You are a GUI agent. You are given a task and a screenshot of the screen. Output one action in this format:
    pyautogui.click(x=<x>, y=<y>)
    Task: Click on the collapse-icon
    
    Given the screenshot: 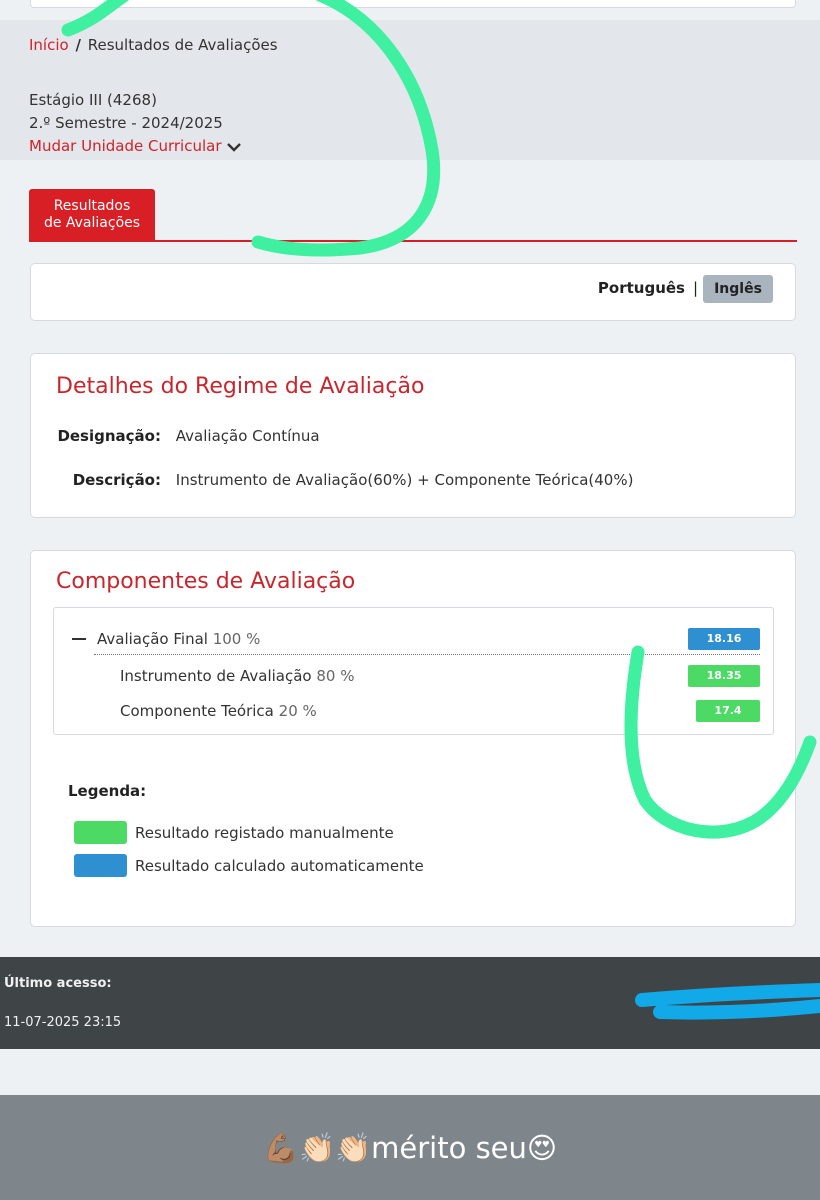 What is the action you would take?
    pyautogui.click(x=79, y=639)
    